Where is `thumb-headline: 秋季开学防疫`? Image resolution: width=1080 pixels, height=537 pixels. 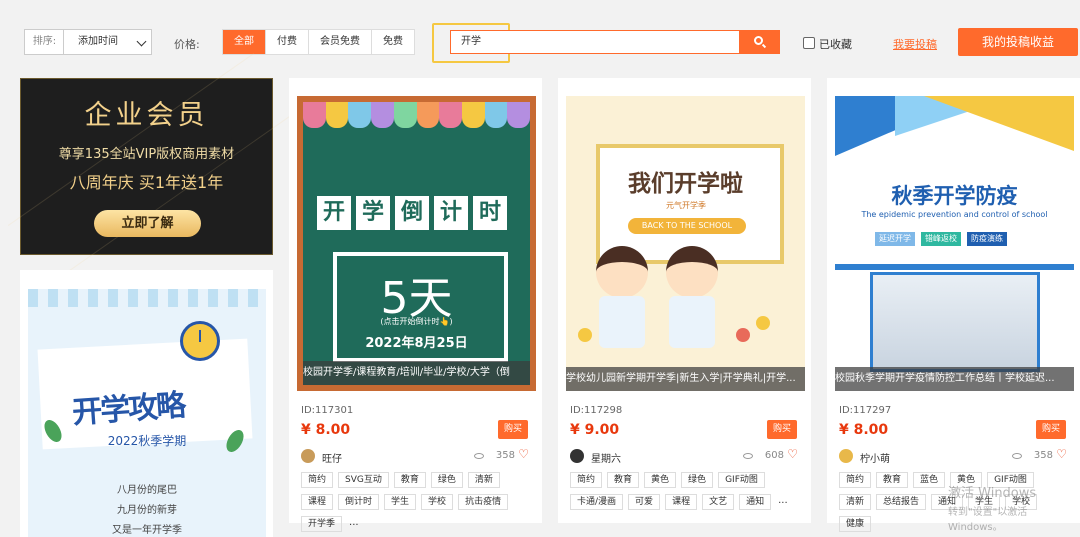
thumb-headline: 秋季开学防疫 is located at coordinates (954, 196).